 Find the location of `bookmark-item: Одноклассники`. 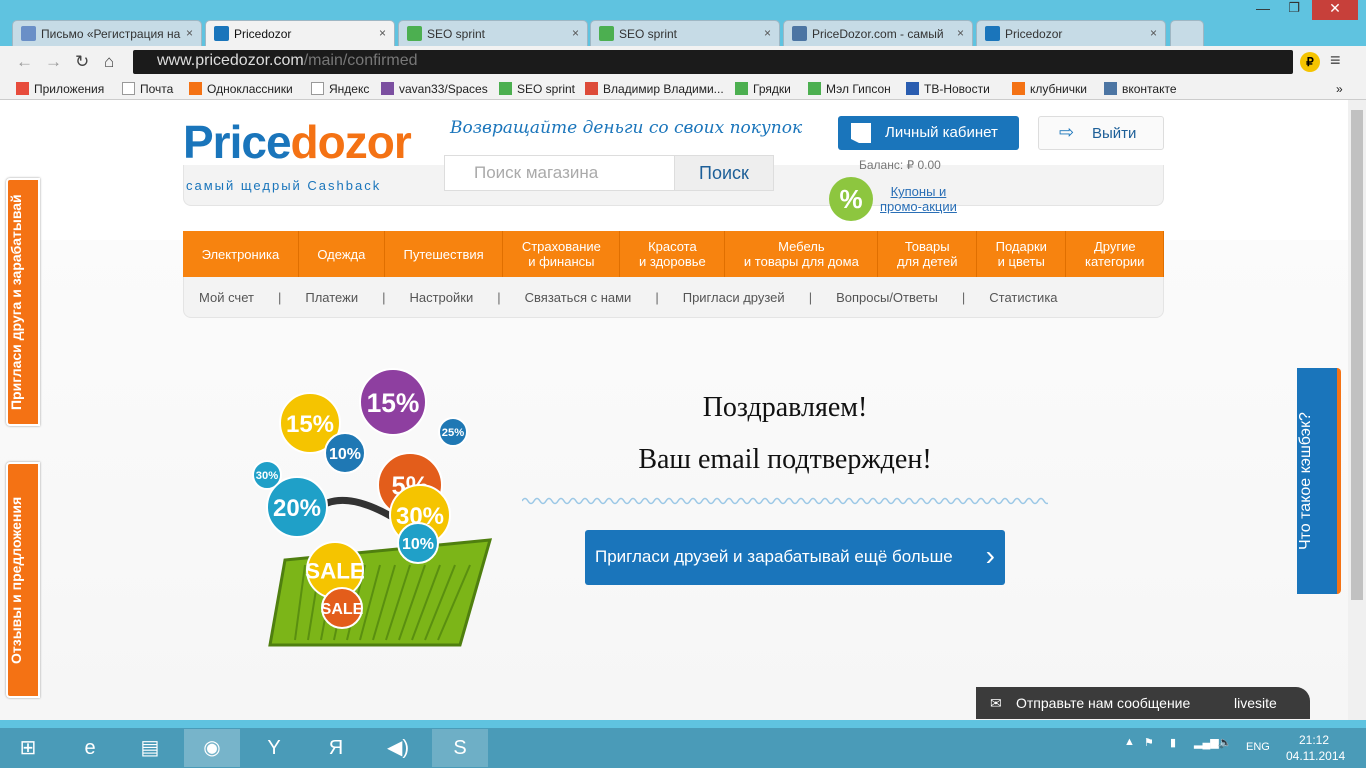

bookmark-item: Одноклассники is located at coordinates (241, 89).